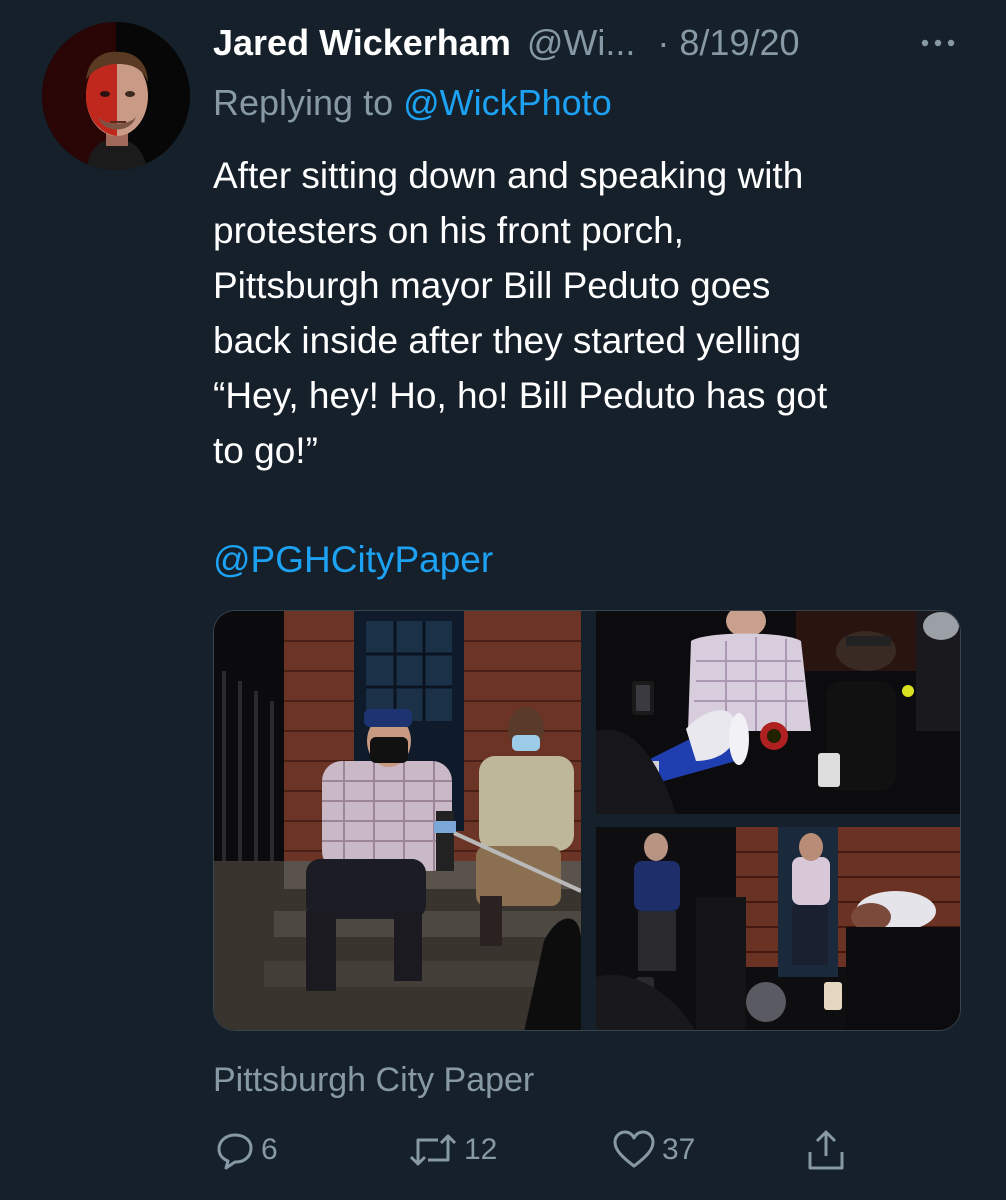  I want to click on share-icon, so click(826, 1150).